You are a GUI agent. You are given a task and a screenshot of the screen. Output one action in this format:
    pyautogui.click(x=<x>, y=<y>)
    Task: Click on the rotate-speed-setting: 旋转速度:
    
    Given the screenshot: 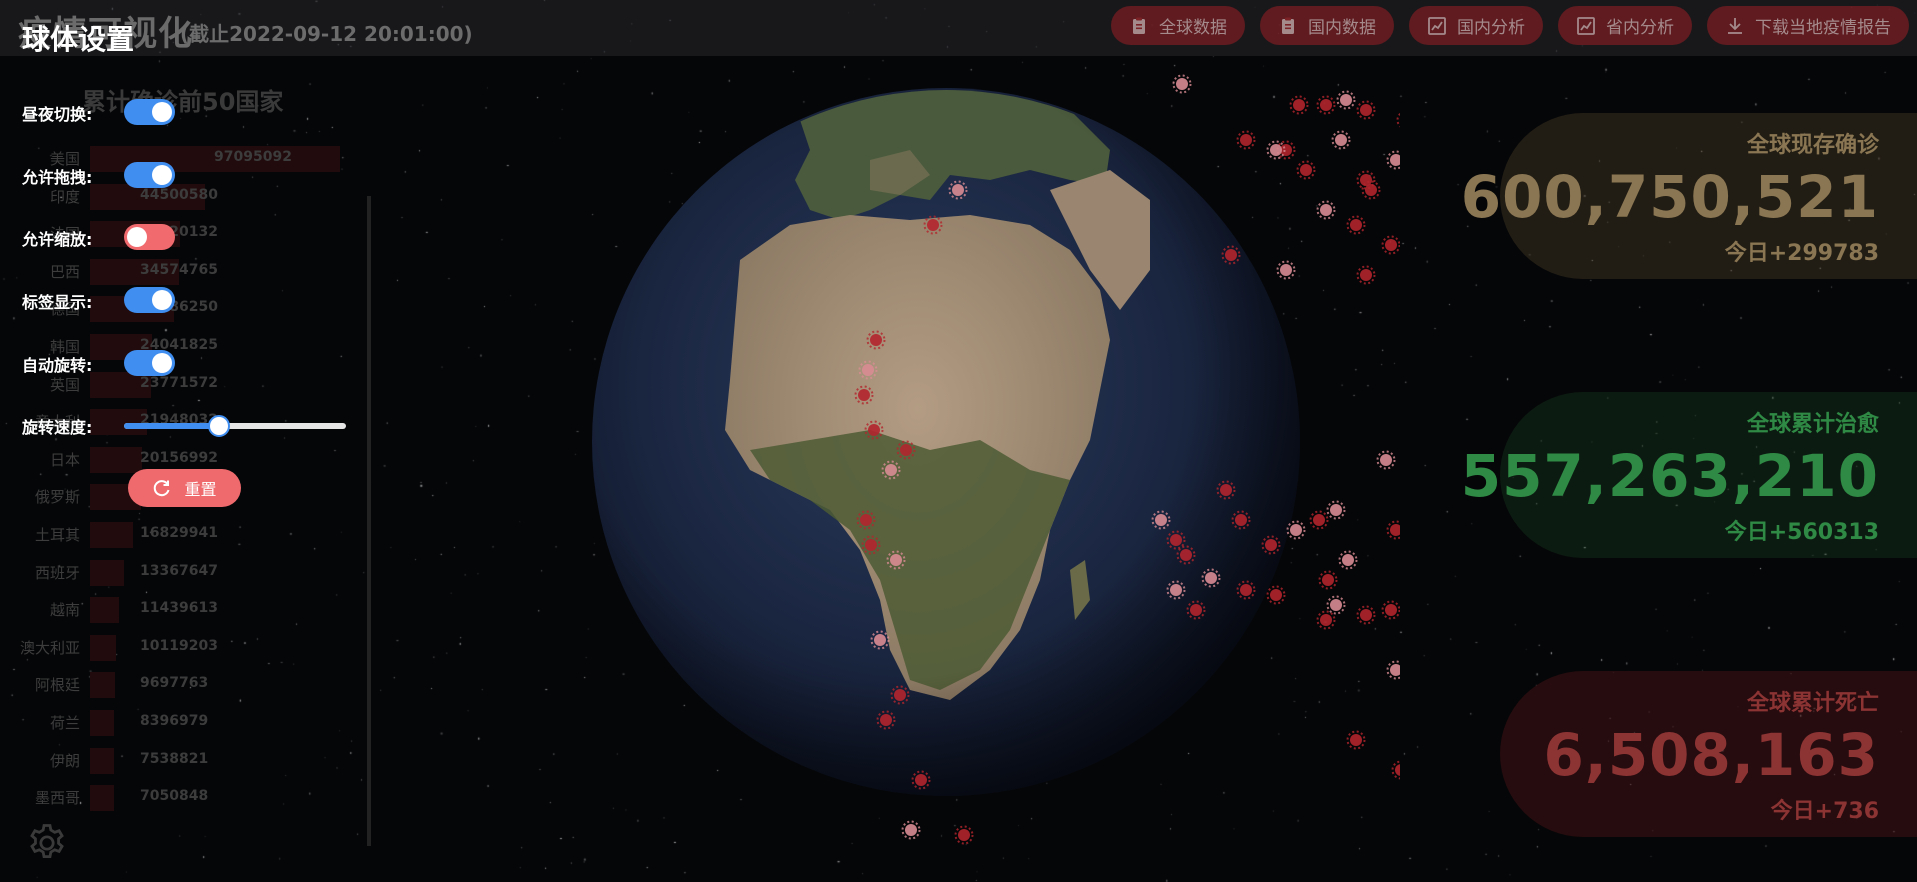 What is the action you would take?
    pyautogui.click(x=187, y=426)
    